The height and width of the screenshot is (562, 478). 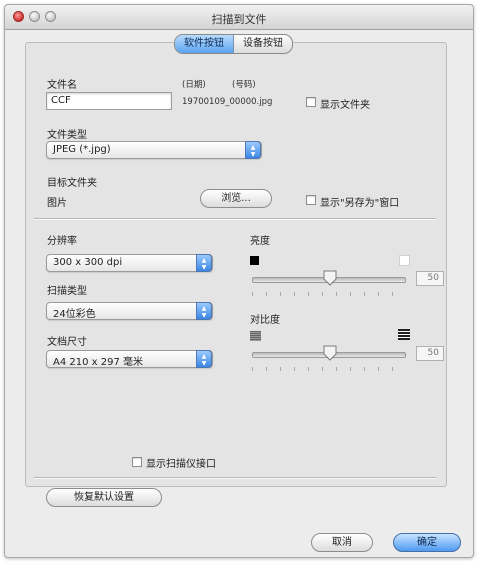 What do you see at coordinates (430, 353) in the screenshot?
I see `contrast-value-field: 50` at bounding box center [430, 353].